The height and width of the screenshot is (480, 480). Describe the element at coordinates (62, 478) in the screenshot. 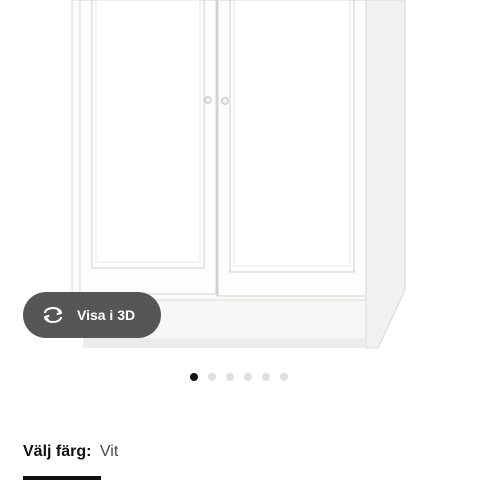

I see `color-swatch-selected-indicator` at that location.